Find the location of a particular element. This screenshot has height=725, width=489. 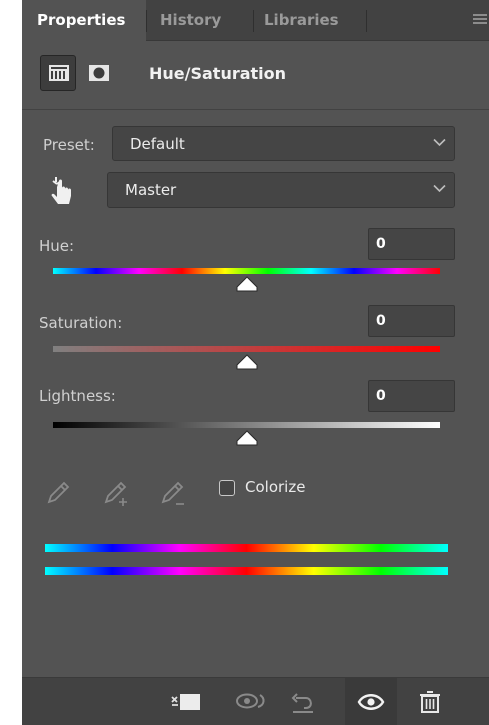

layer-mask-icon is located at coordinates (99, 73).